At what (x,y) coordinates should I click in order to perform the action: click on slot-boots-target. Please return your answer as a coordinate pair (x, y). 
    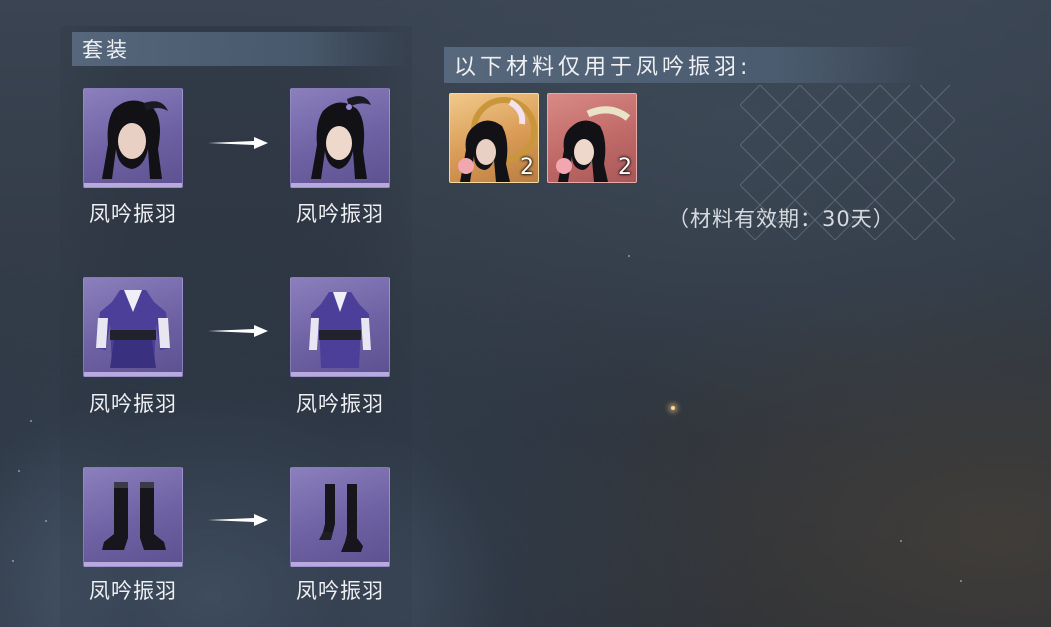
    Looking at the image, I should click on (340, 517).